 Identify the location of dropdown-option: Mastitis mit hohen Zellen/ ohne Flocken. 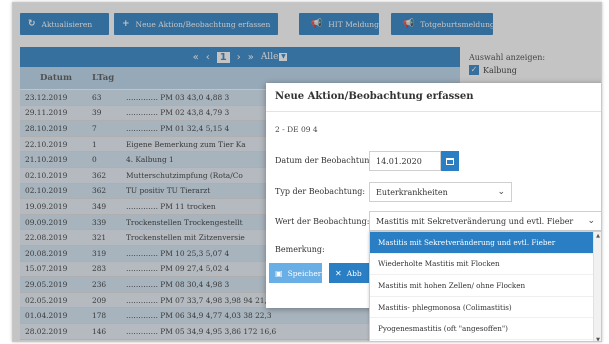
(485, 286).